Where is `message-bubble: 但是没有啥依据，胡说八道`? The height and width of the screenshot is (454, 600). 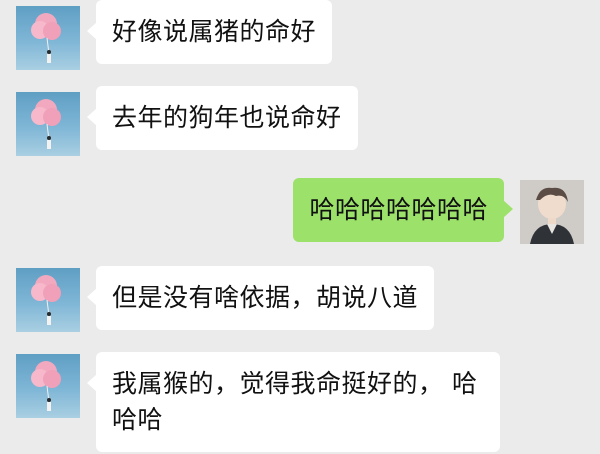 message-bubble: 但是没有啥依据，胡说八道 is located at coordinates (260, 298).